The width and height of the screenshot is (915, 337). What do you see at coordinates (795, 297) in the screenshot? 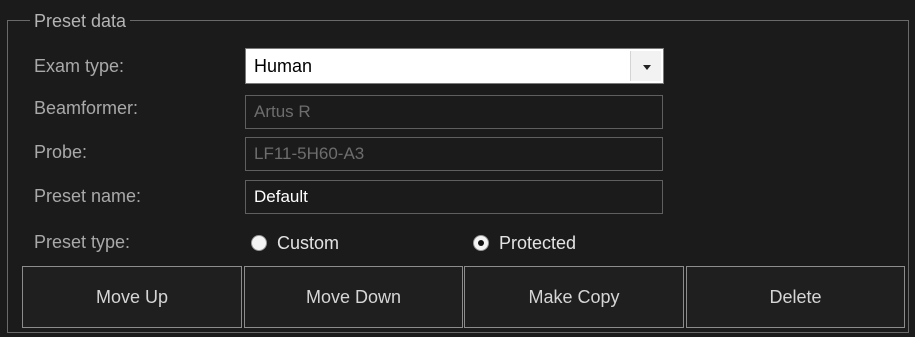
I see `delete-button: Delete` at bounding box center [795, 297].